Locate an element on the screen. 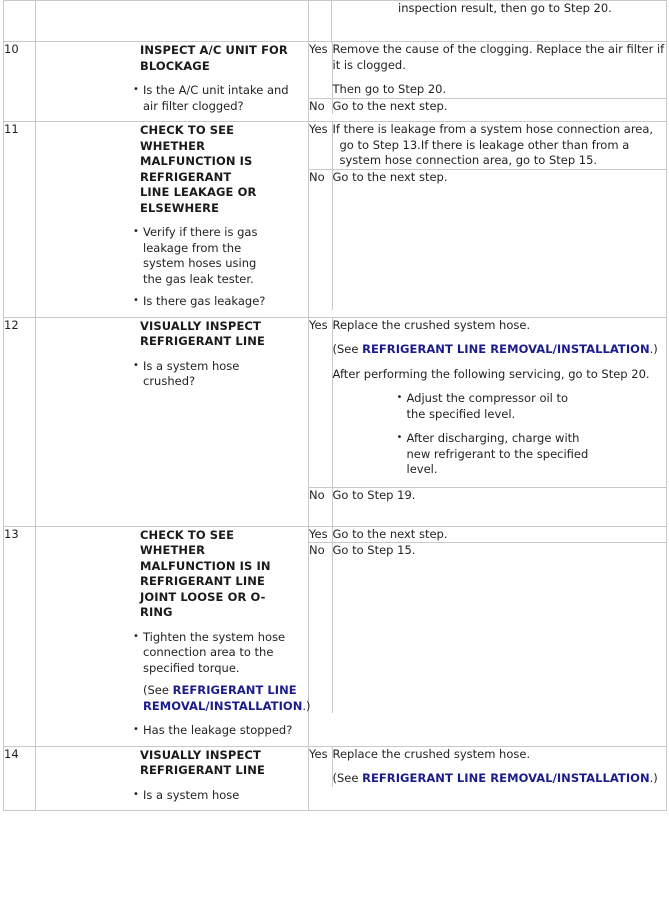 The height and width of the screenshot is (921, 669). action-heading: INSPECT A/C UNIT FOR BLOCKAGE is located at coordinates (214, 58).